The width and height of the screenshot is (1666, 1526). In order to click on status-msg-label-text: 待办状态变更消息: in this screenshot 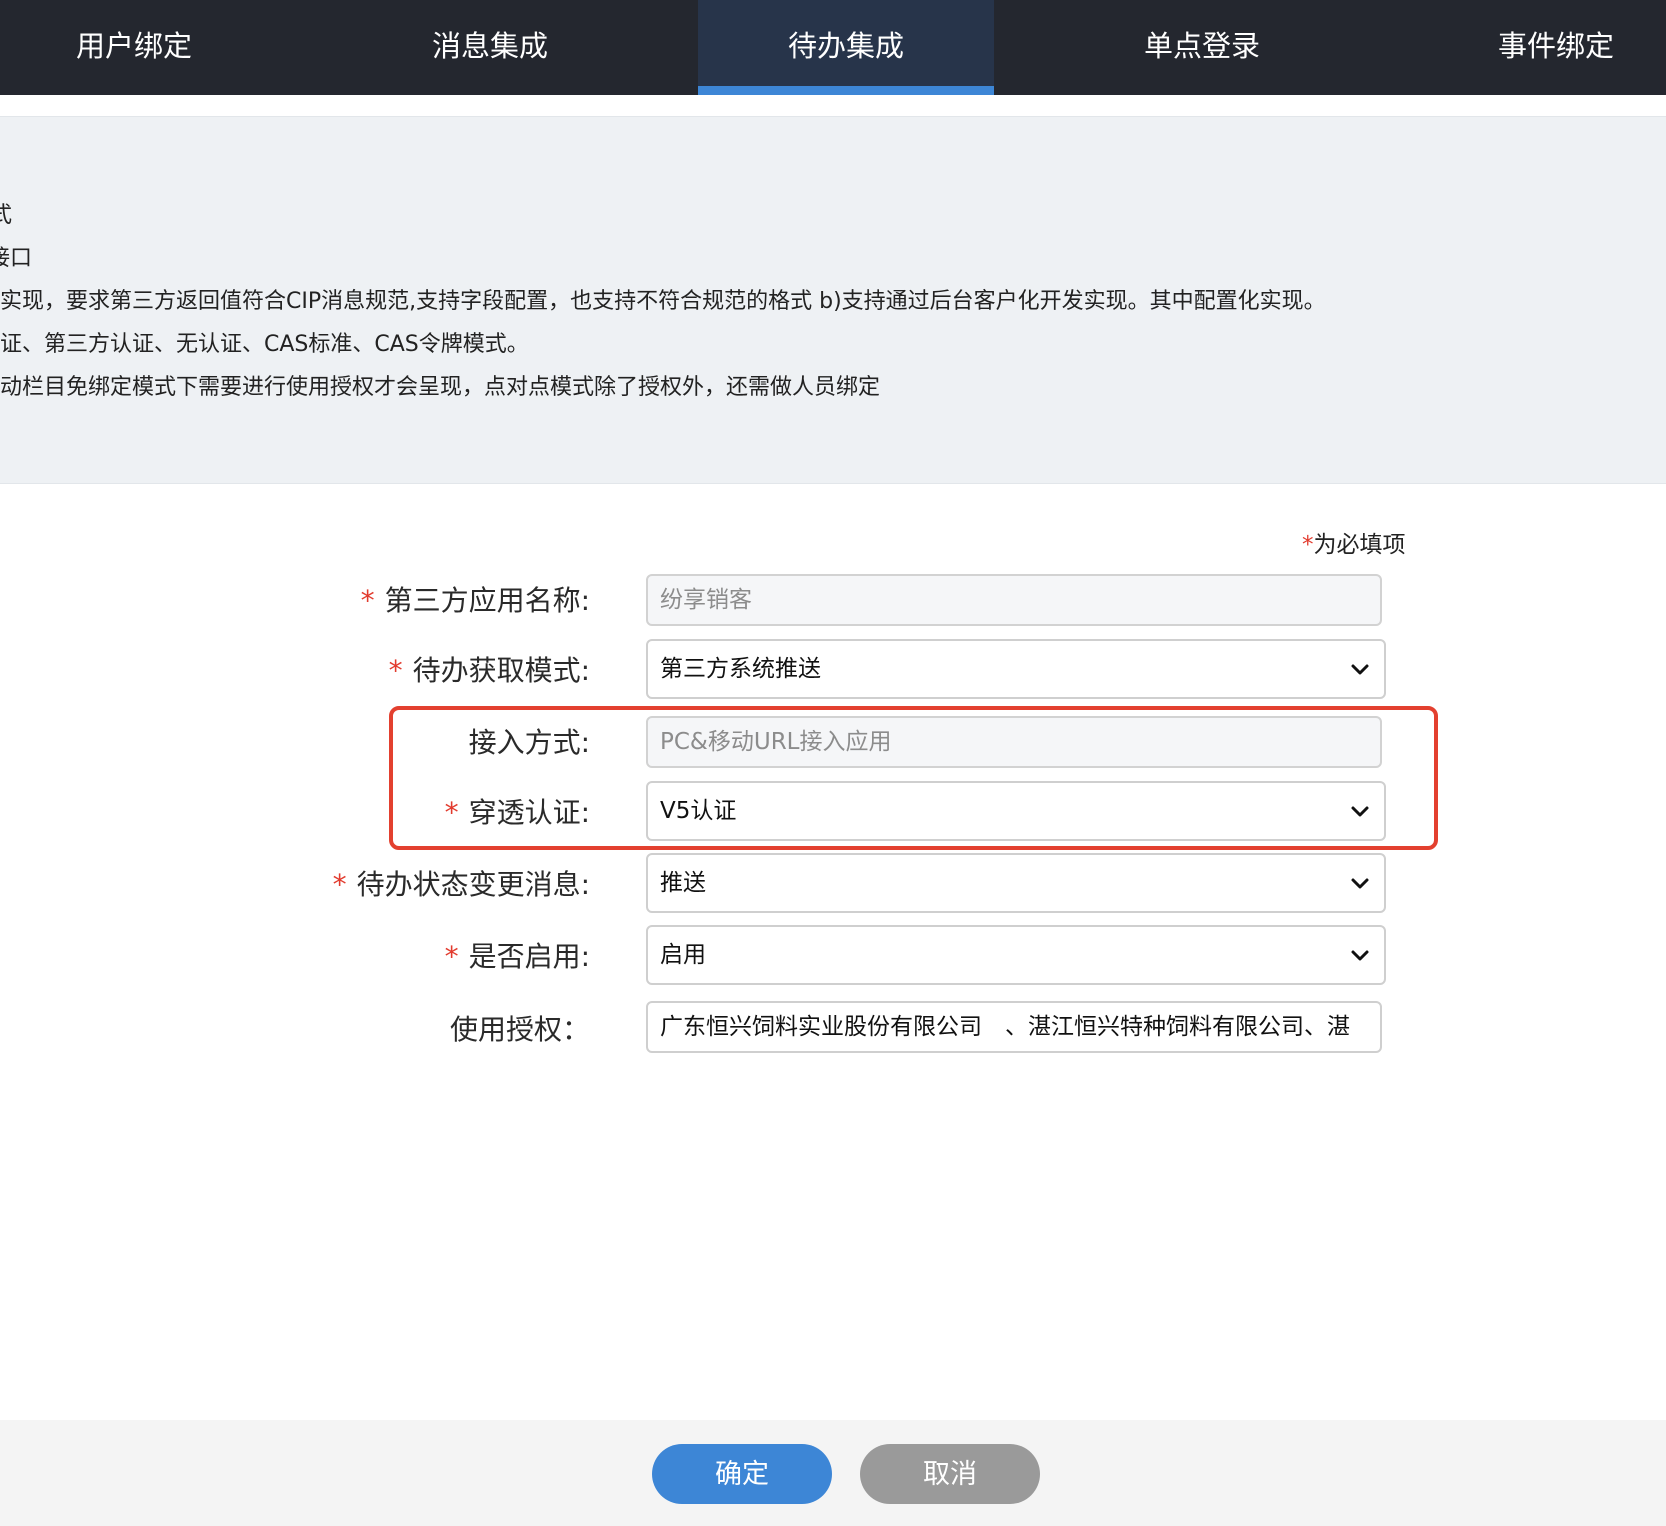, I will do `click(473, 884)`.